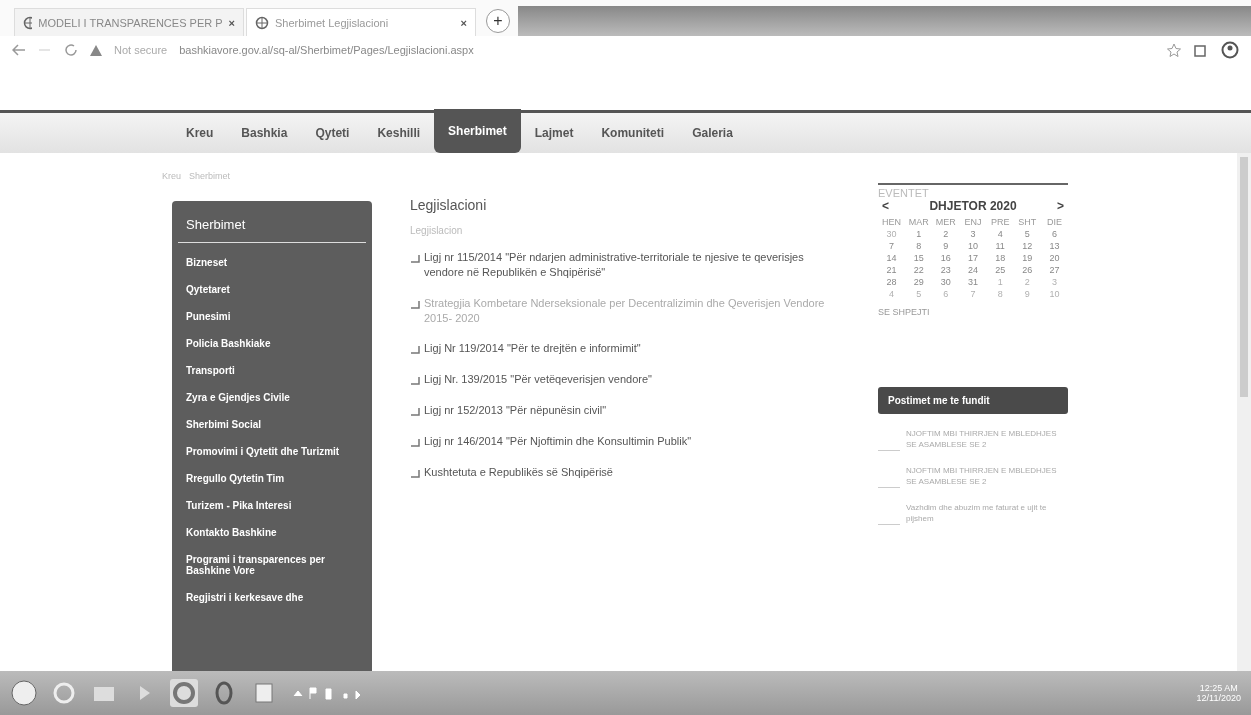 The height and width of the screenshot is (715, 1251). Describe the element at coordinates (1174, 50) in the screenshot. I see `star-icon` at that location.